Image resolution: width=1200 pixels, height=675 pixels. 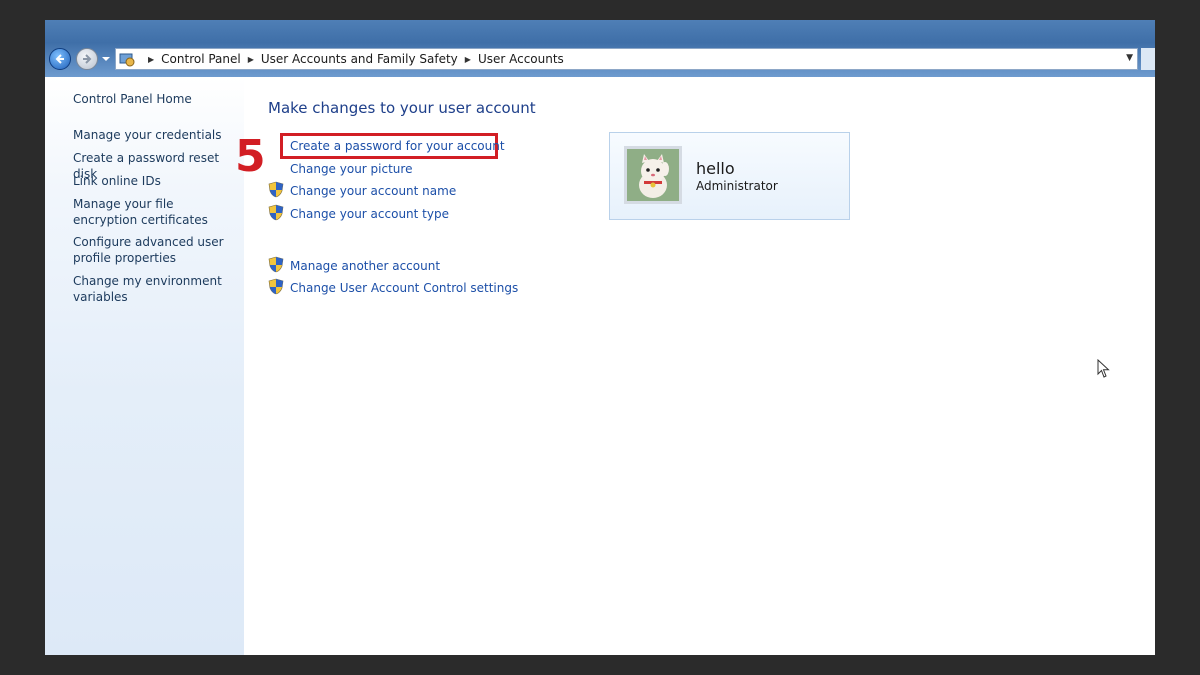 What do you see at coordinates (1103, 368) in the screenshot?
I see `mouse-pointer-icon` at bounding box center [1103, 368].